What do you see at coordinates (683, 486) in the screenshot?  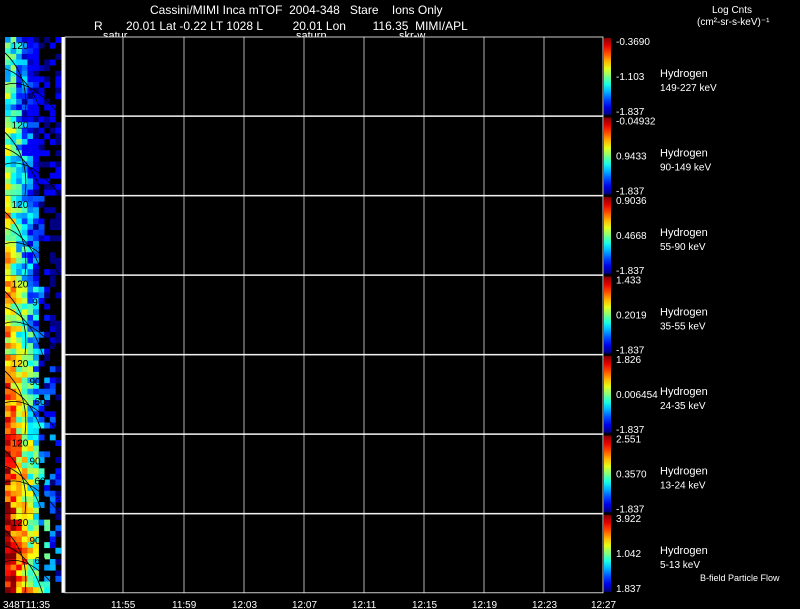 I see `energy-label: 13-24 keV` at bounding box center [683, 486].